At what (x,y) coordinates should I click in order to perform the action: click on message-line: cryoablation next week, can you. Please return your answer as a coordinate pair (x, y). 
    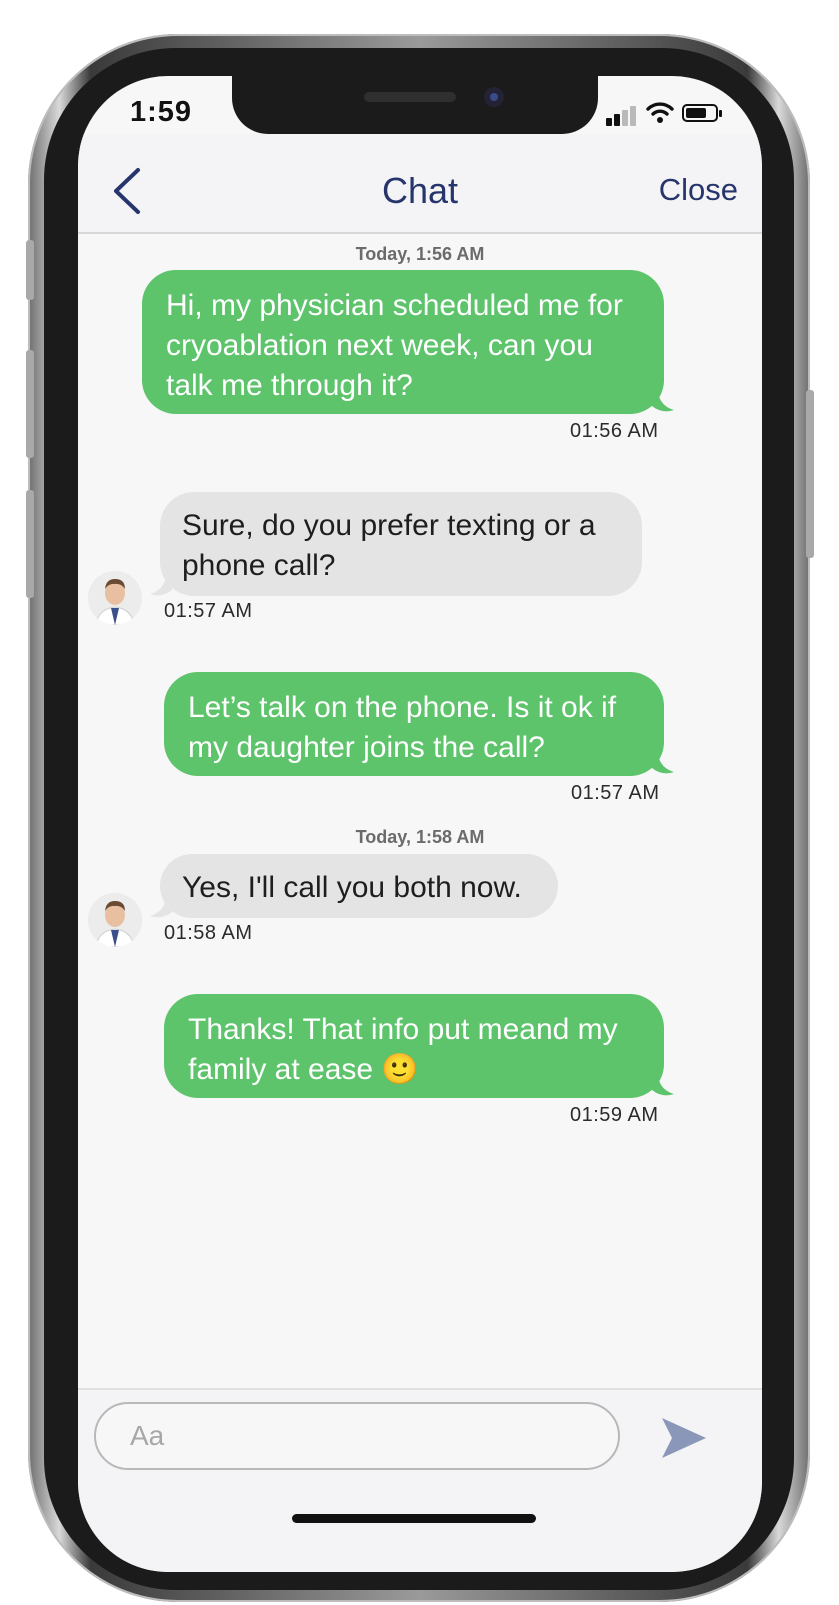
    Looking at the image, I should click on (379, 345).